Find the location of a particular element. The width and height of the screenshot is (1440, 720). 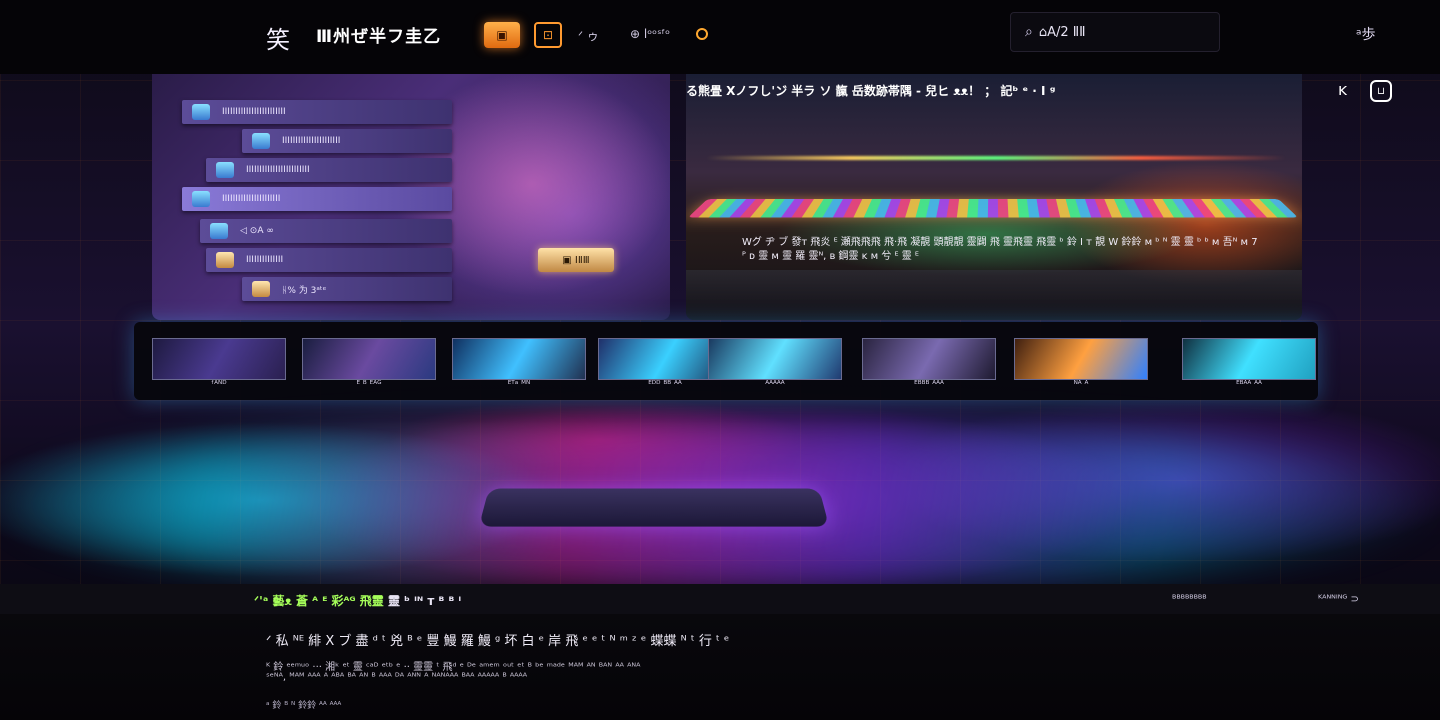

logo-icon: 笑 is located at coordinates (278, 37).